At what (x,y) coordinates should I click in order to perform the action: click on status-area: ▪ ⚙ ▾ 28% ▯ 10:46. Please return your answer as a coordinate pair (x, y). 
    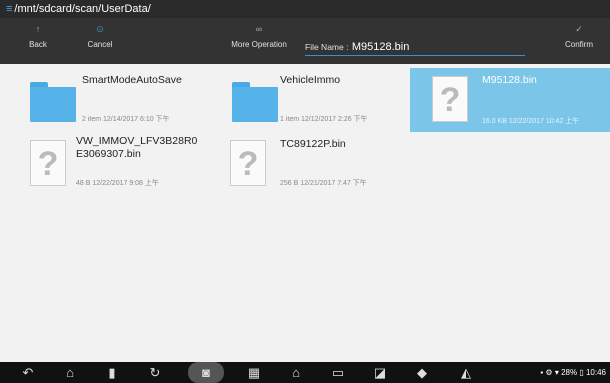
    Looking at the image, I should click on (573, 372).